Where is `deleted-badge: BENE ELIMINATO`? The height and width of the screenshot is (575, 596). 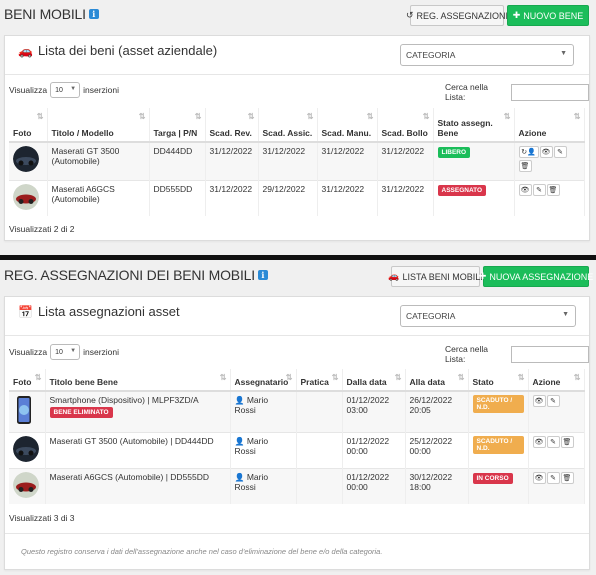 deleted-badge: BENE ELIMINATO is located at coordinates (81, 412).